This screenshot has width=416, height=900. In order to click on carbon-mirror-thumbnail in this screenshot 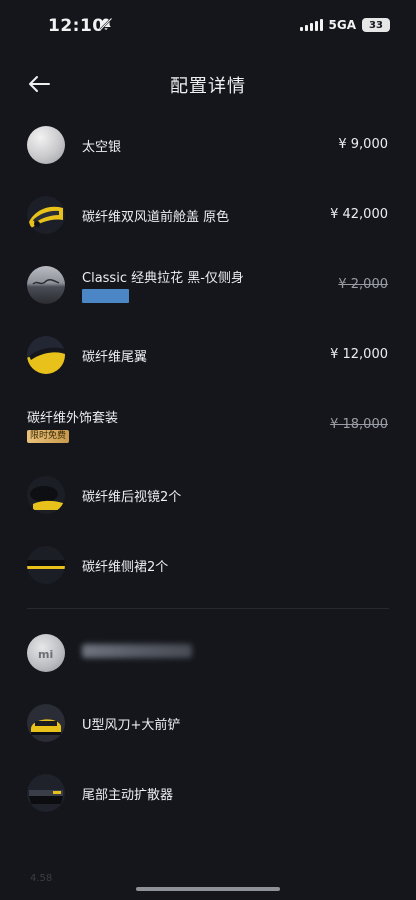, I will do `click(46, 495)`.